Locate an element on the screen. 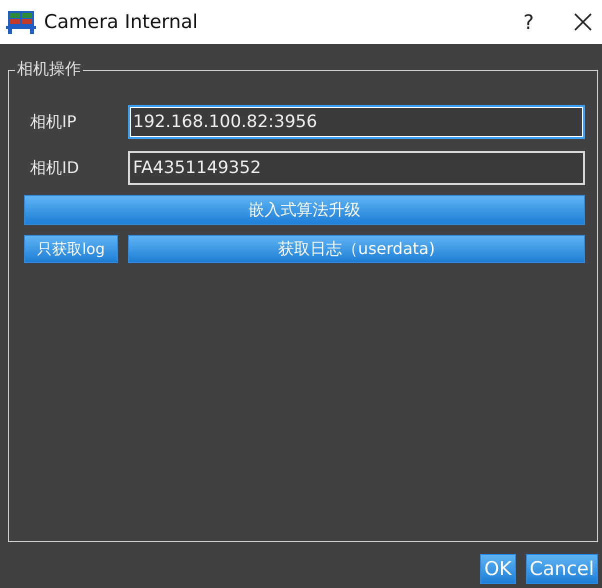  app-icon is located at coordinates (21, 22).